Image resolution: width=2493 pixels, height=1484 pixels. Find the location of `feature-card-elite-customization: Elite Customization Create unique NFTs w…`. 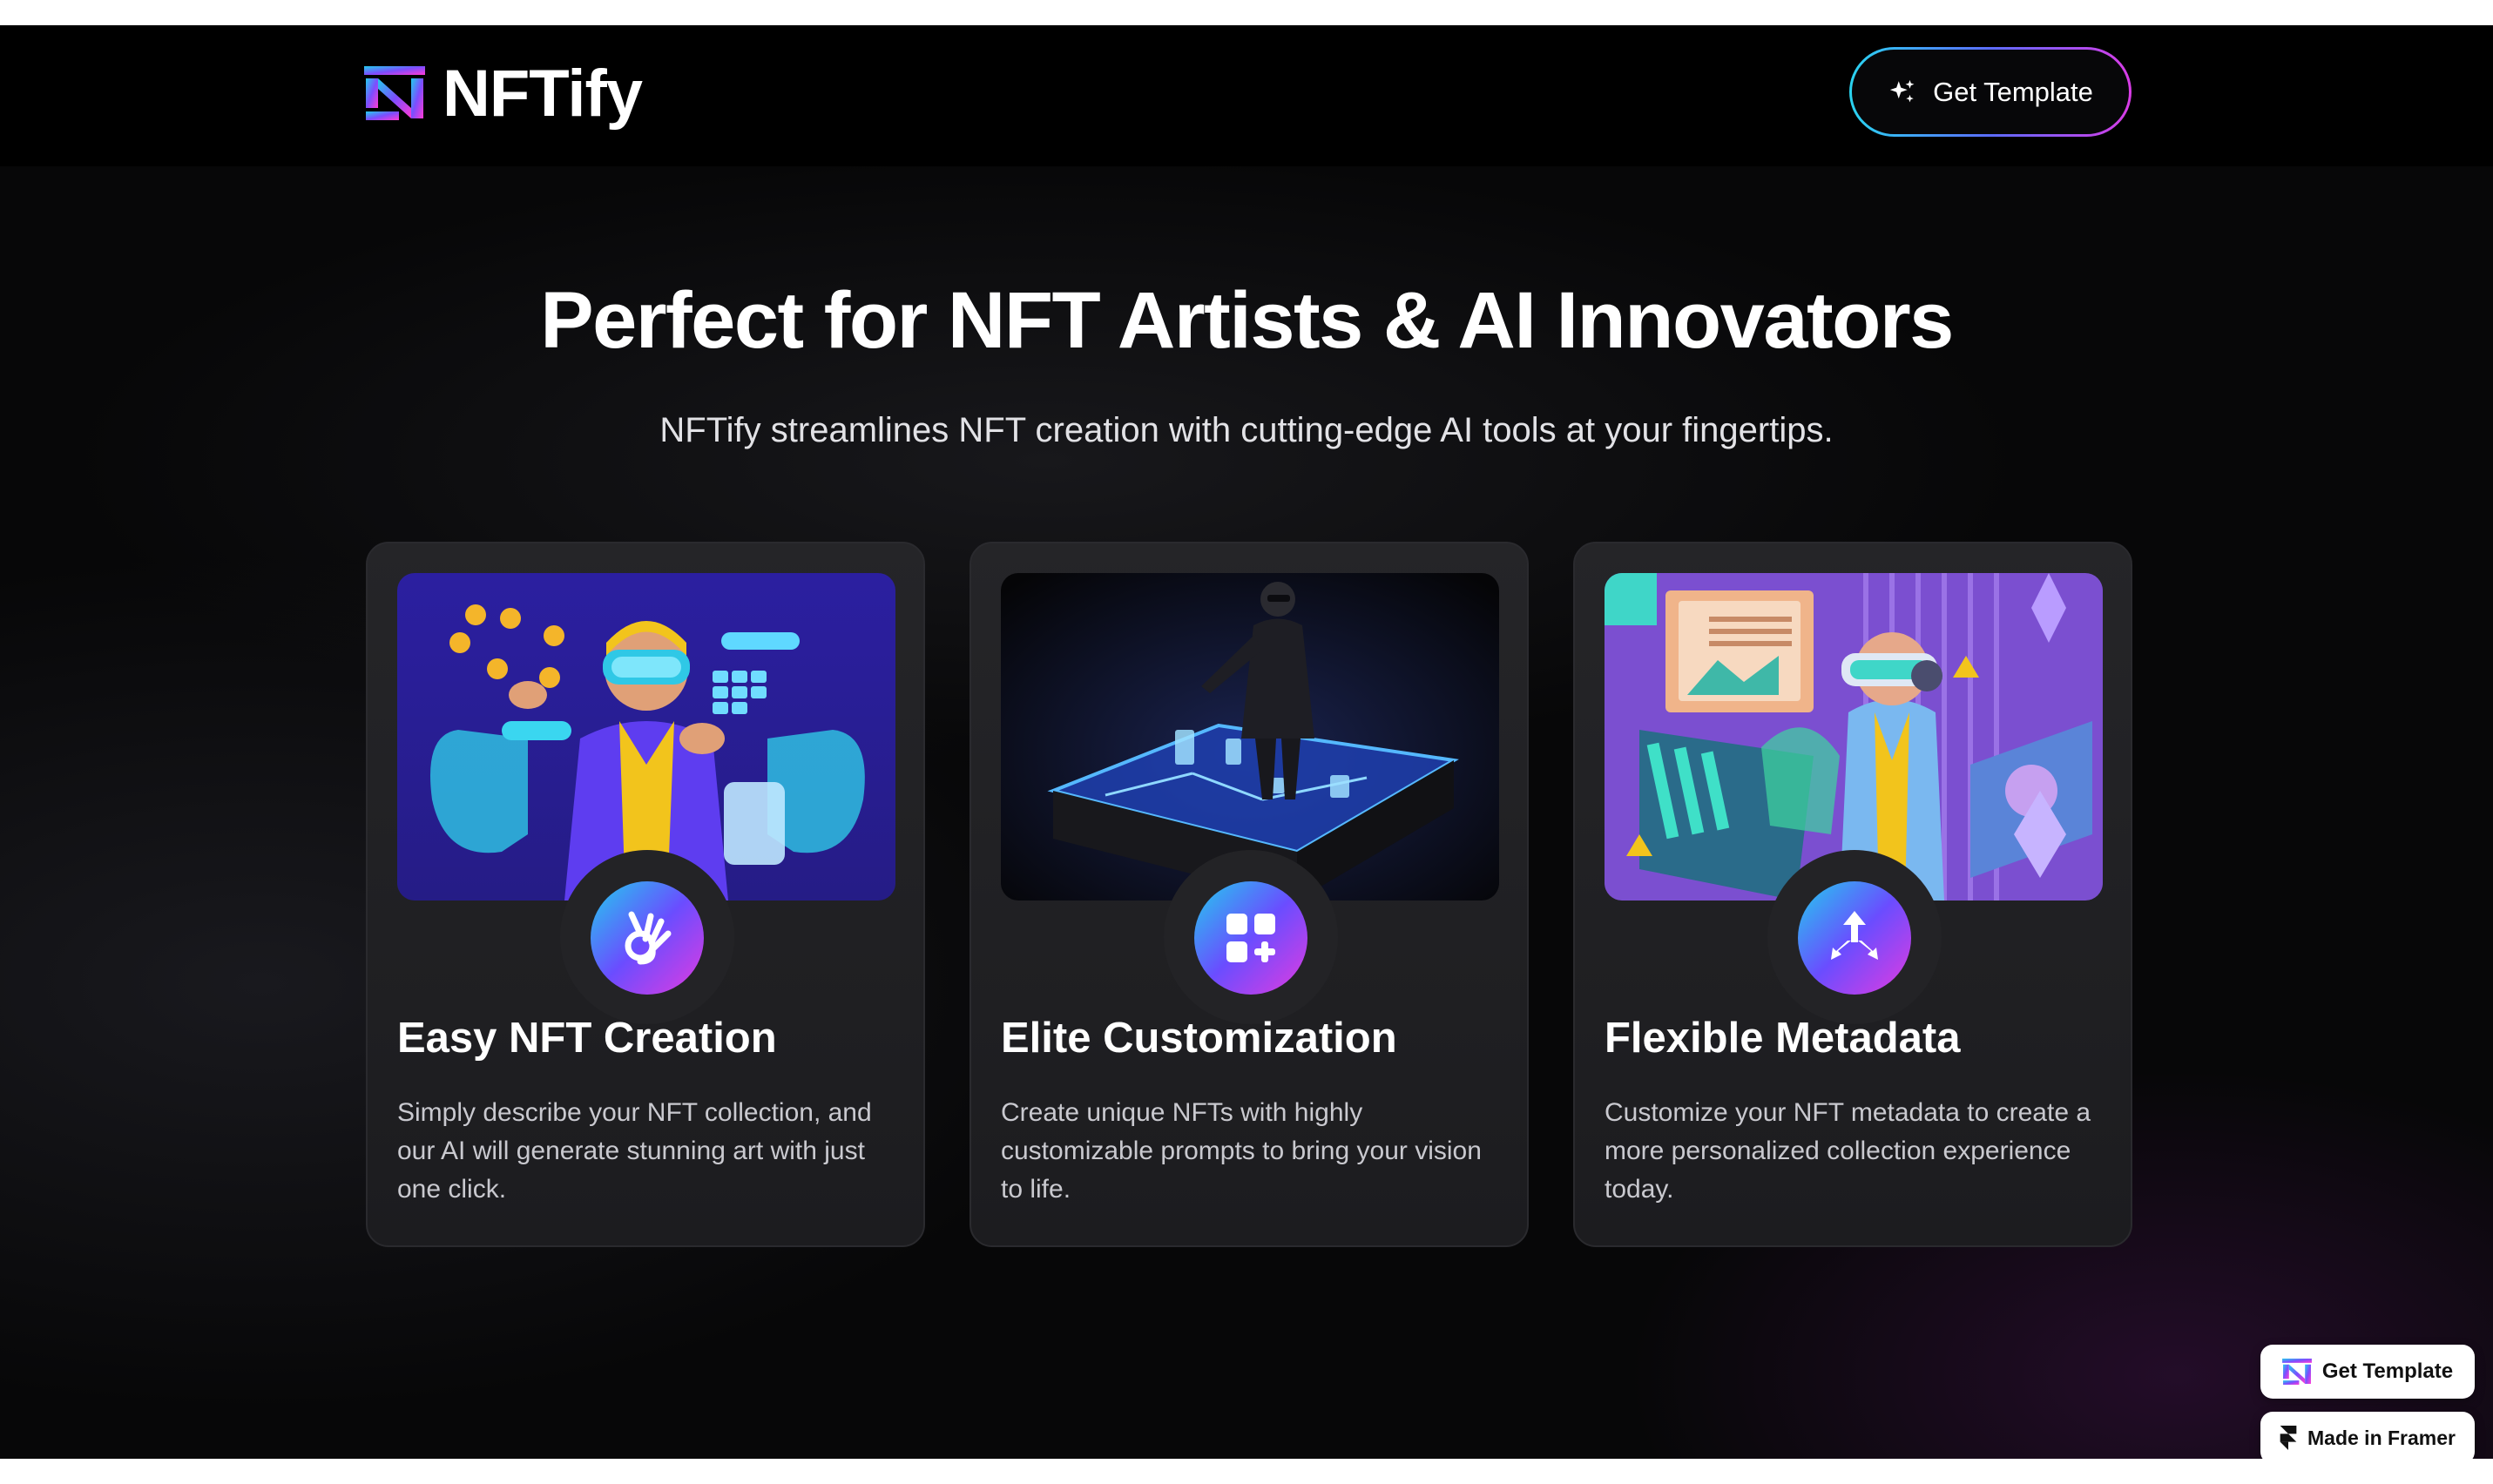

feature-card-elite-customization: Elite Customization Create unique NFTs w… is located at coordinates (1249, 895).